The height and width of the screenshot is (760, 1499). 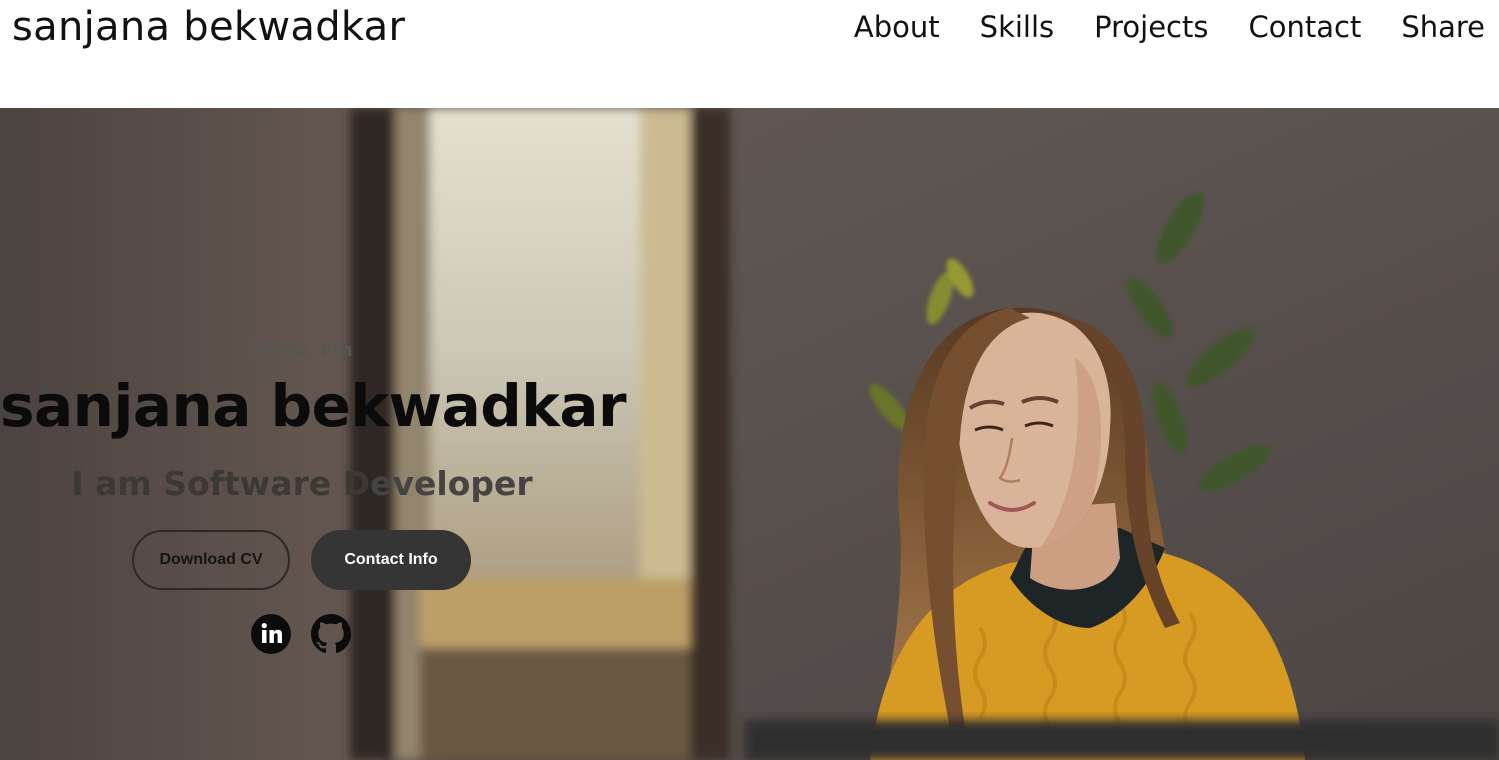 What do you see at coordinates (208, 27) in the screenshot?
I see `site-logo: sanjana bekwadkar` at bounding box center [208, 27].